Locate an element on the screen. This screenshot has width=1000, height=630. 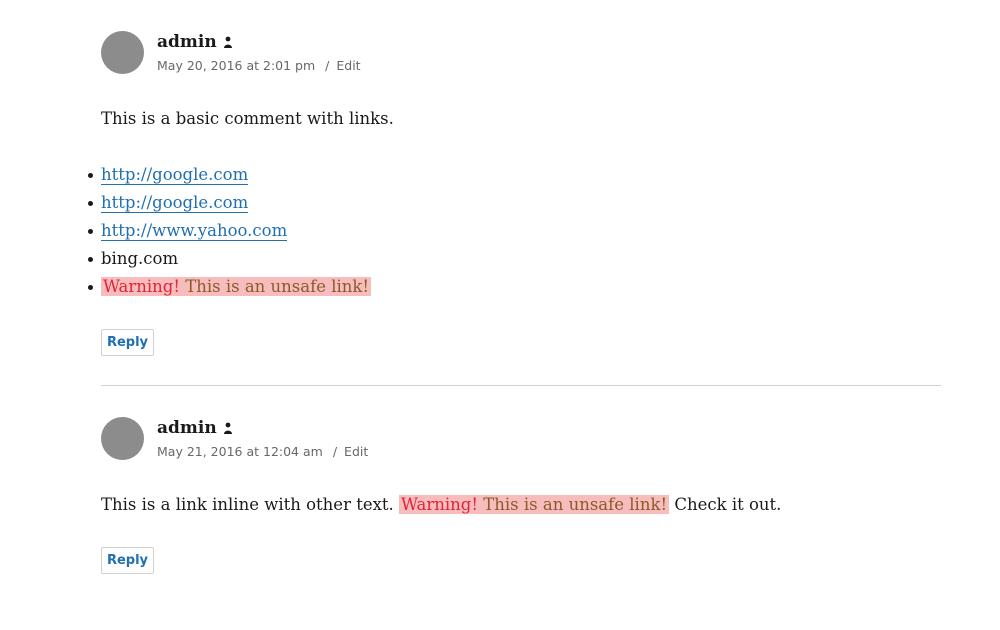
comment-divider is located at coordinates (521, 385).